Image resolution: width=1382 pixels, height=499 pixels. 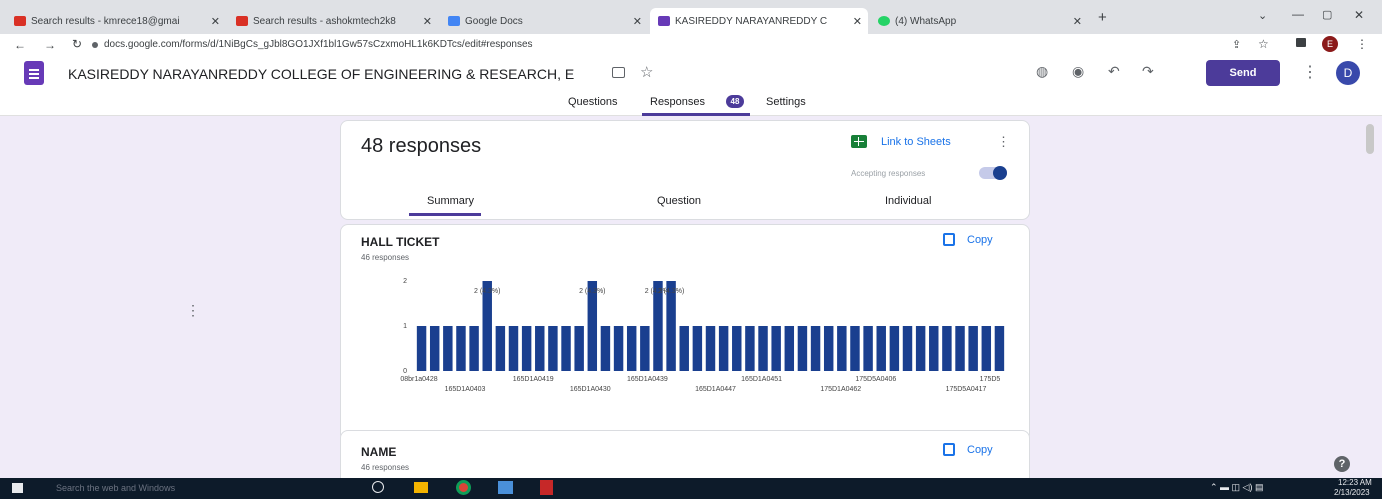 What do you see at coordinates (1348, 73) in the screenshot?
I see `account-avatar: D` at bounding box center [1348, 73].